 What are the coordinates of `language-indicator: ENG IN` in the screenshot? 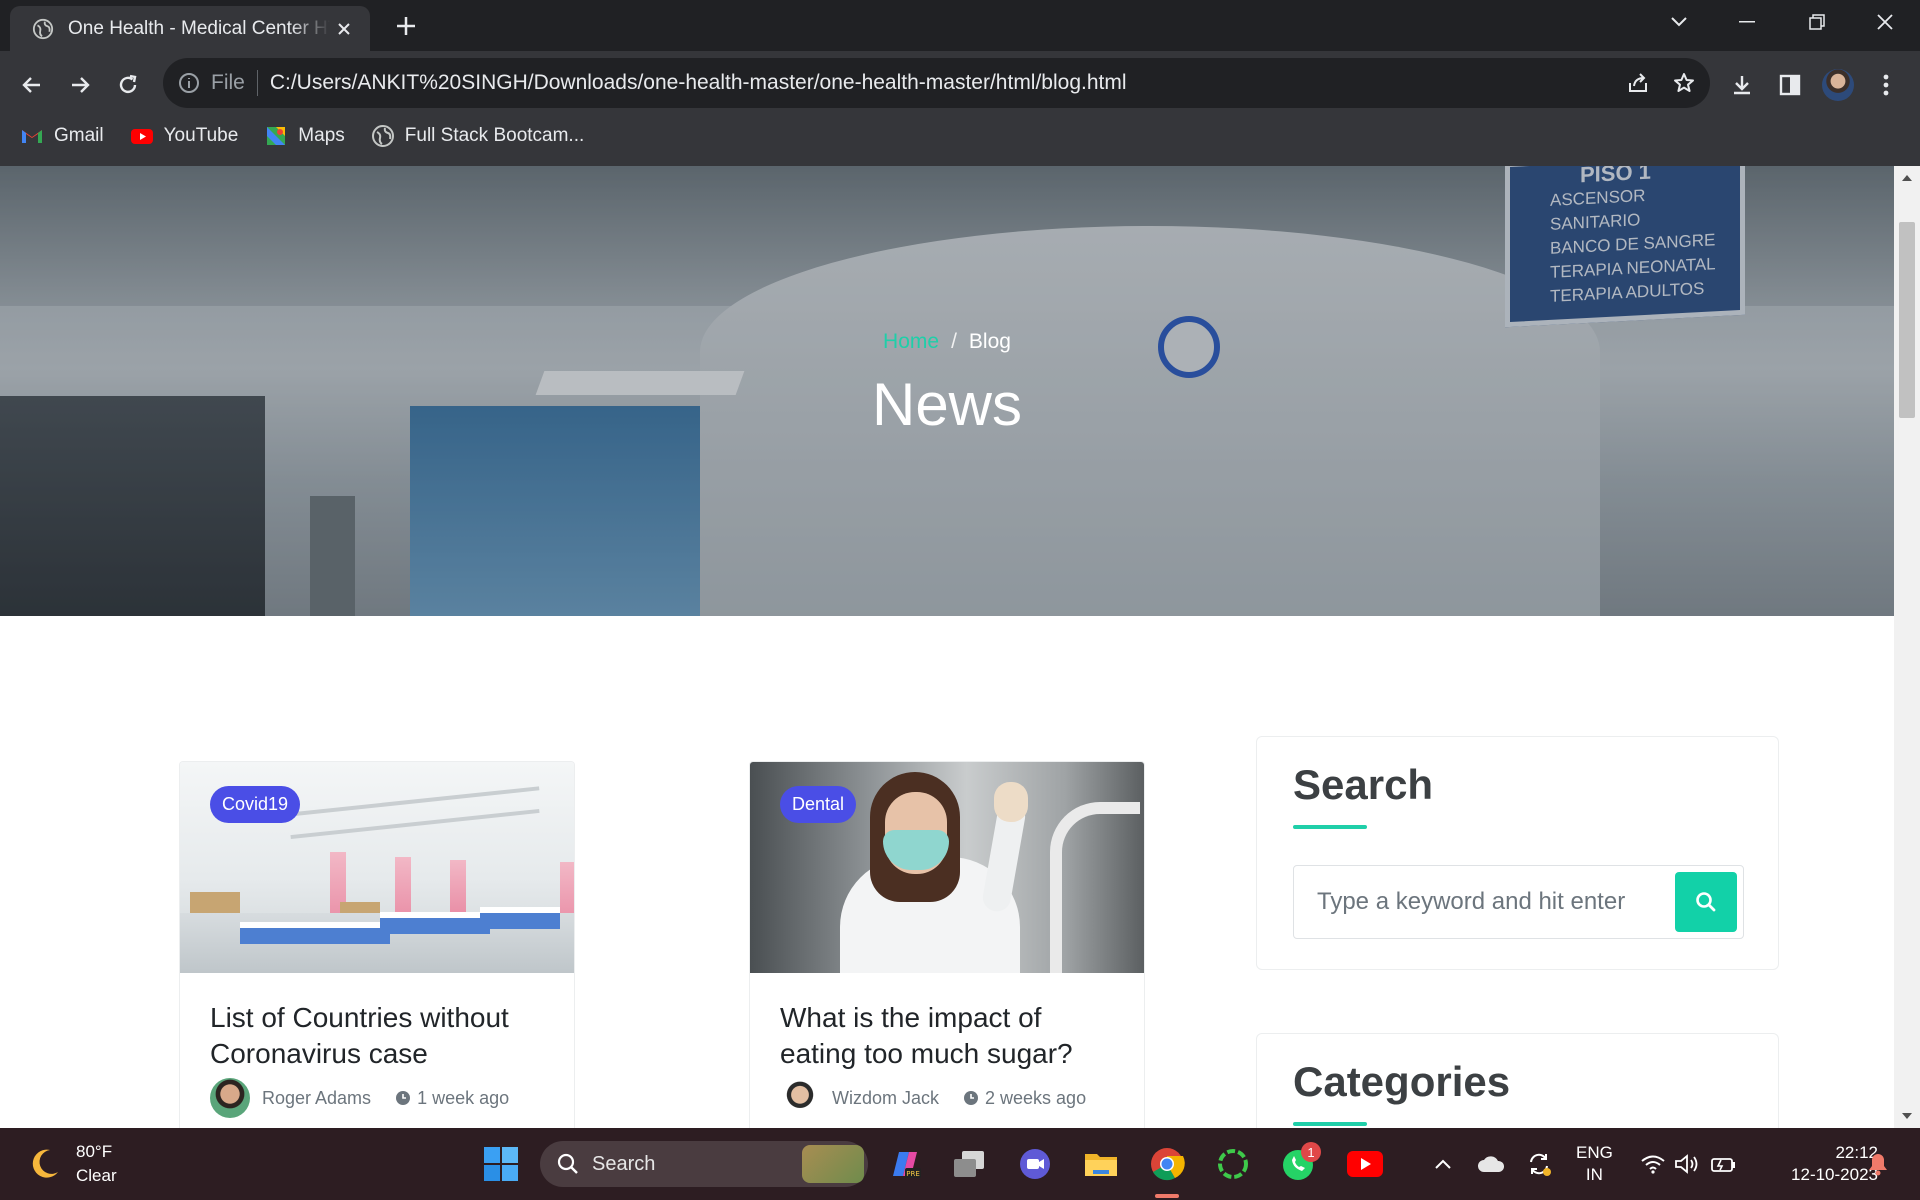 It's located at (1594, 1164).